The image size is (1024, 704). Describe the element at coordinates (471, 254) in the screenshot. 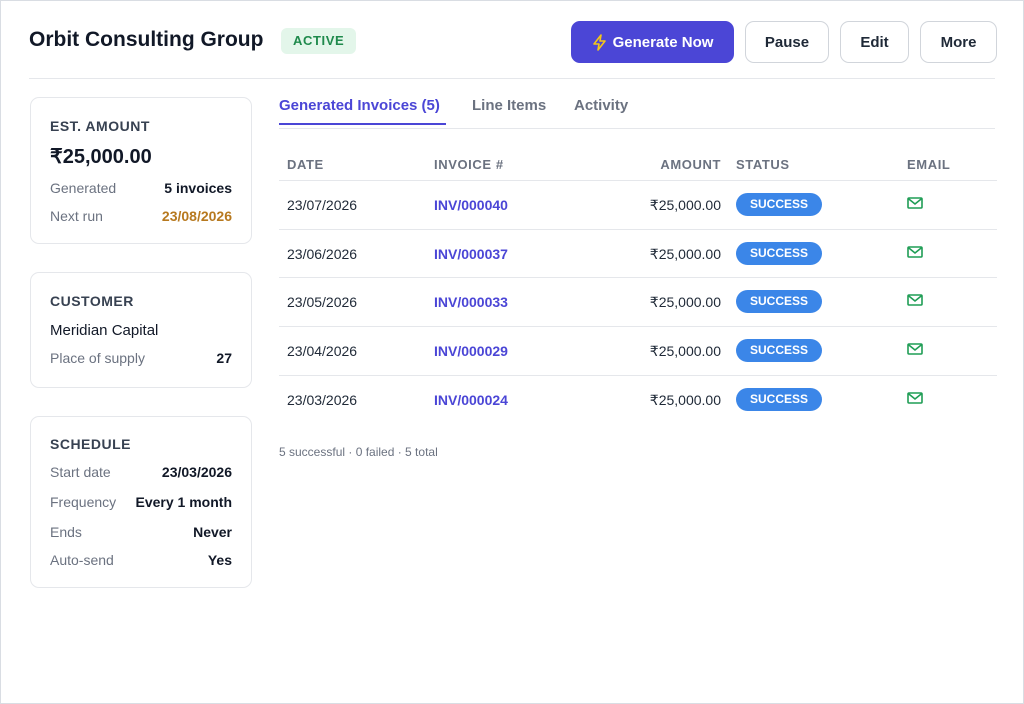

I see `invoice-number-link: INV/000037` at that location.